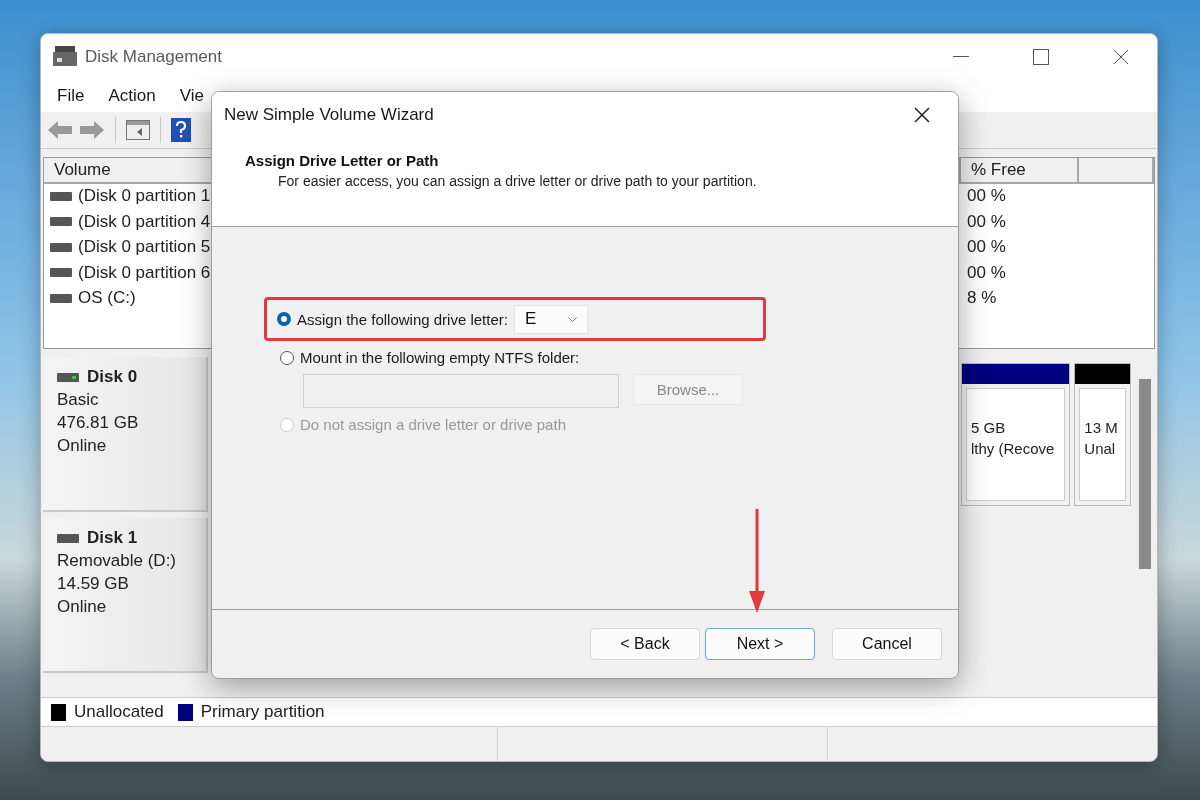 The height and width of the screenshot is (800, 1200). Describe the element at coordinates (440, 357) in the screenshot. I see `option-label: Mount in the following empty NTFS folder:` at that location.